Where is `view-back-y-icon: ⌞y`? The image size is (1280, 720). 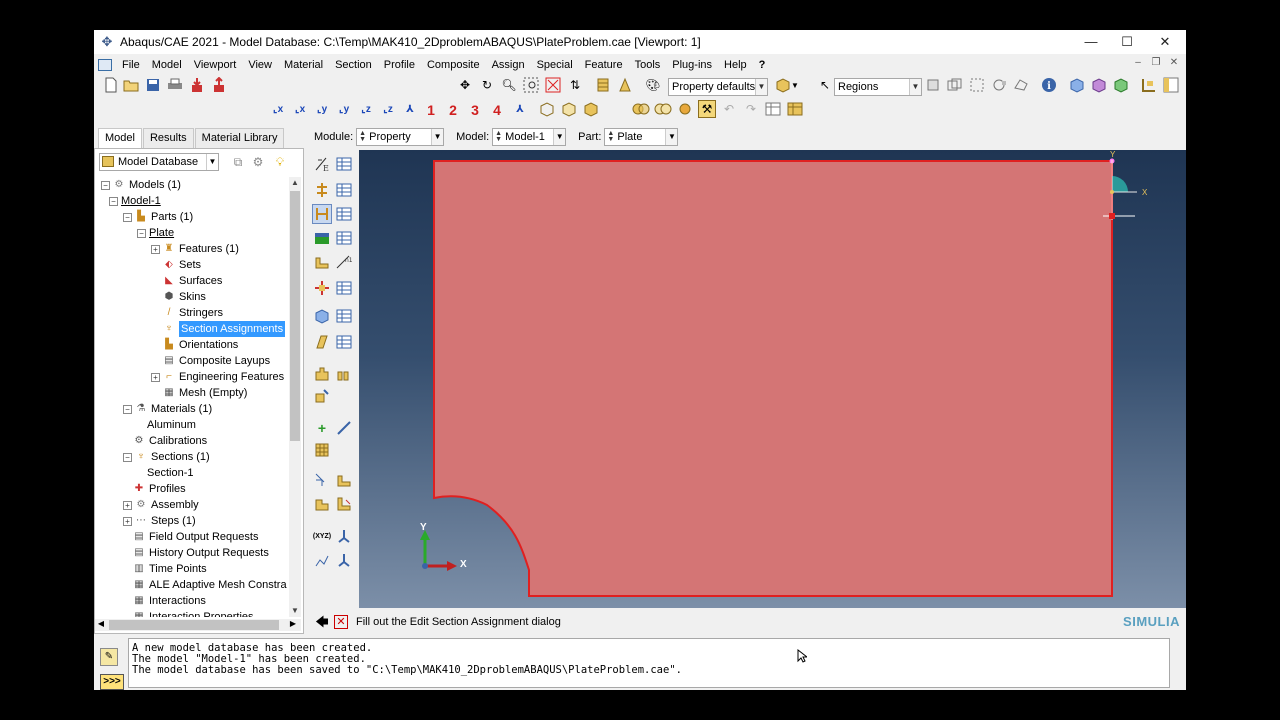
view-back-y-icon: ⌞y is located at coordinates (344, 110).